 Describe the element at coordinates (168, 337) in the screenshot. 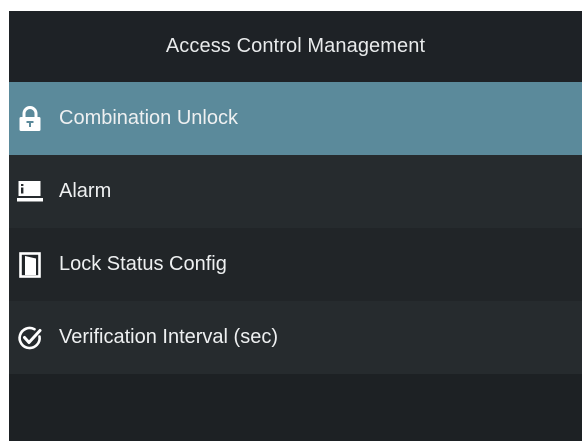

I see `menu-item-label: Verification Interval (sec)` at that location.